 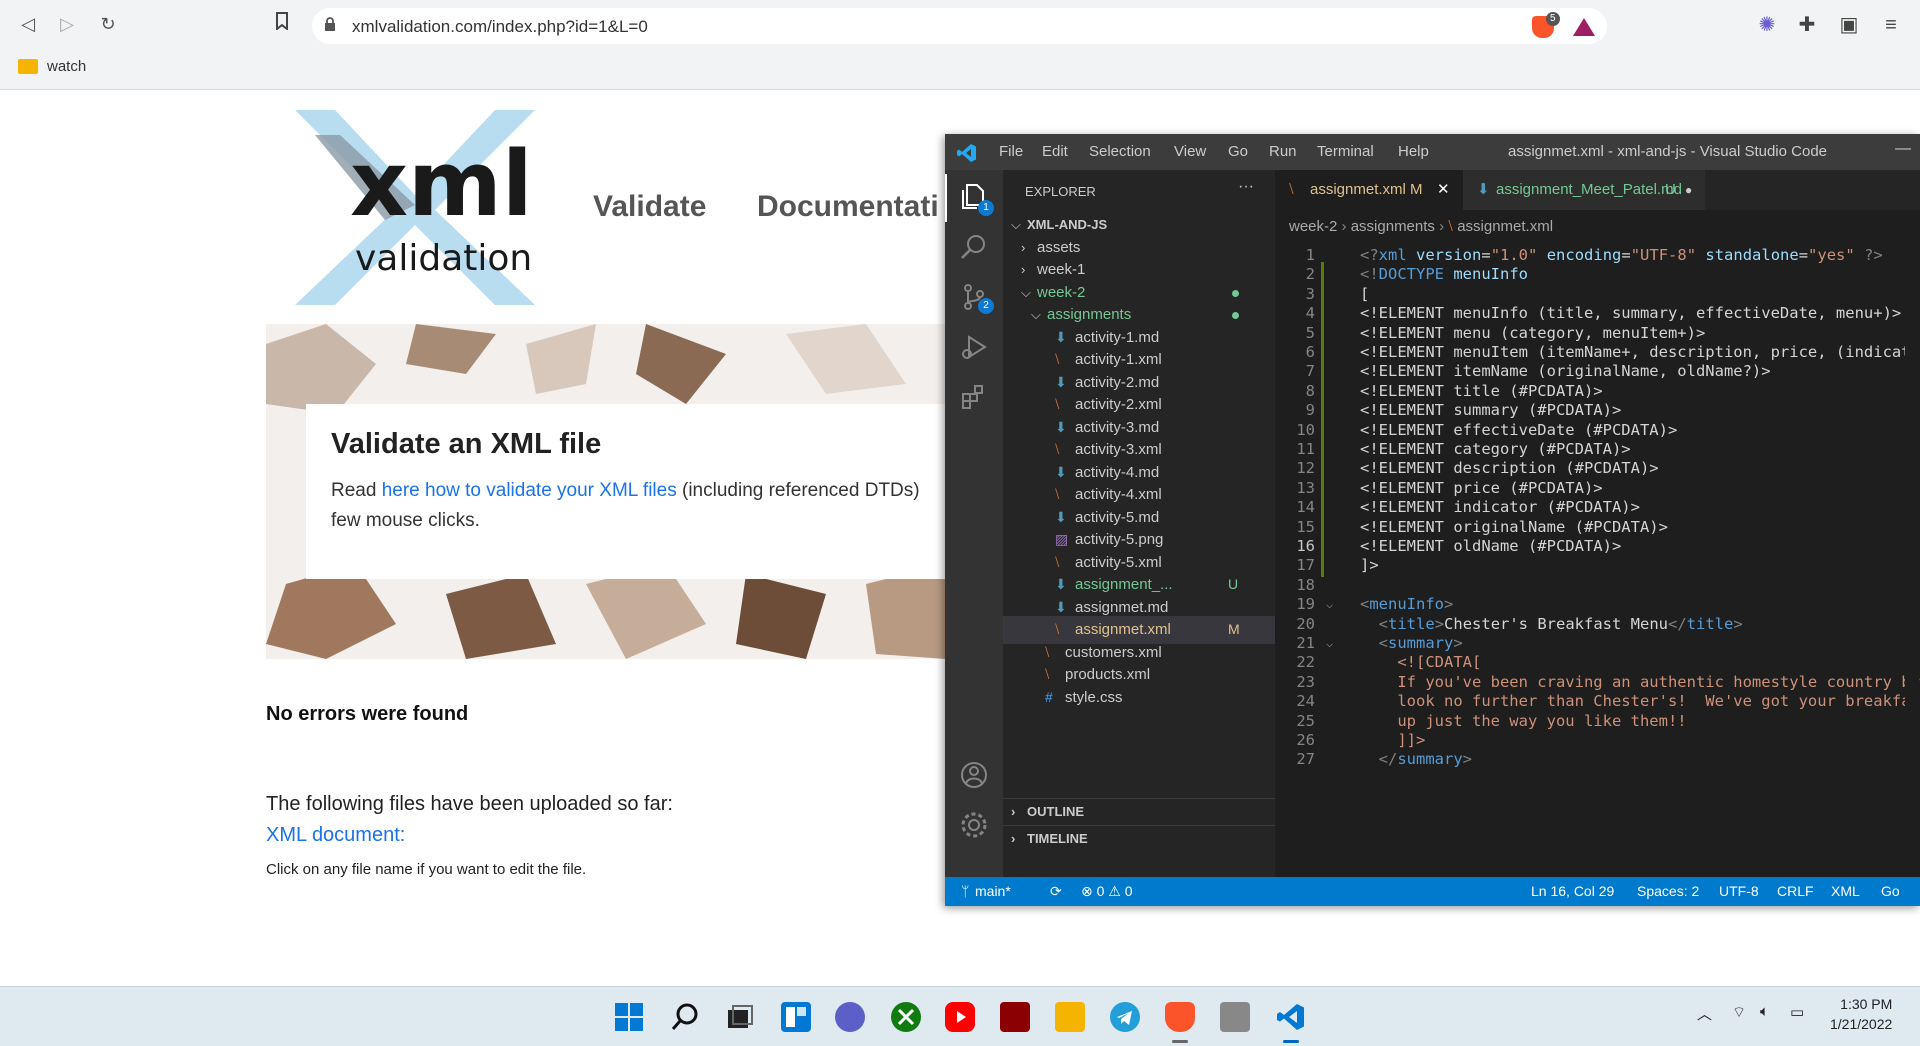 I want to click on bookmarks-bar, so click(x=960, y=70).